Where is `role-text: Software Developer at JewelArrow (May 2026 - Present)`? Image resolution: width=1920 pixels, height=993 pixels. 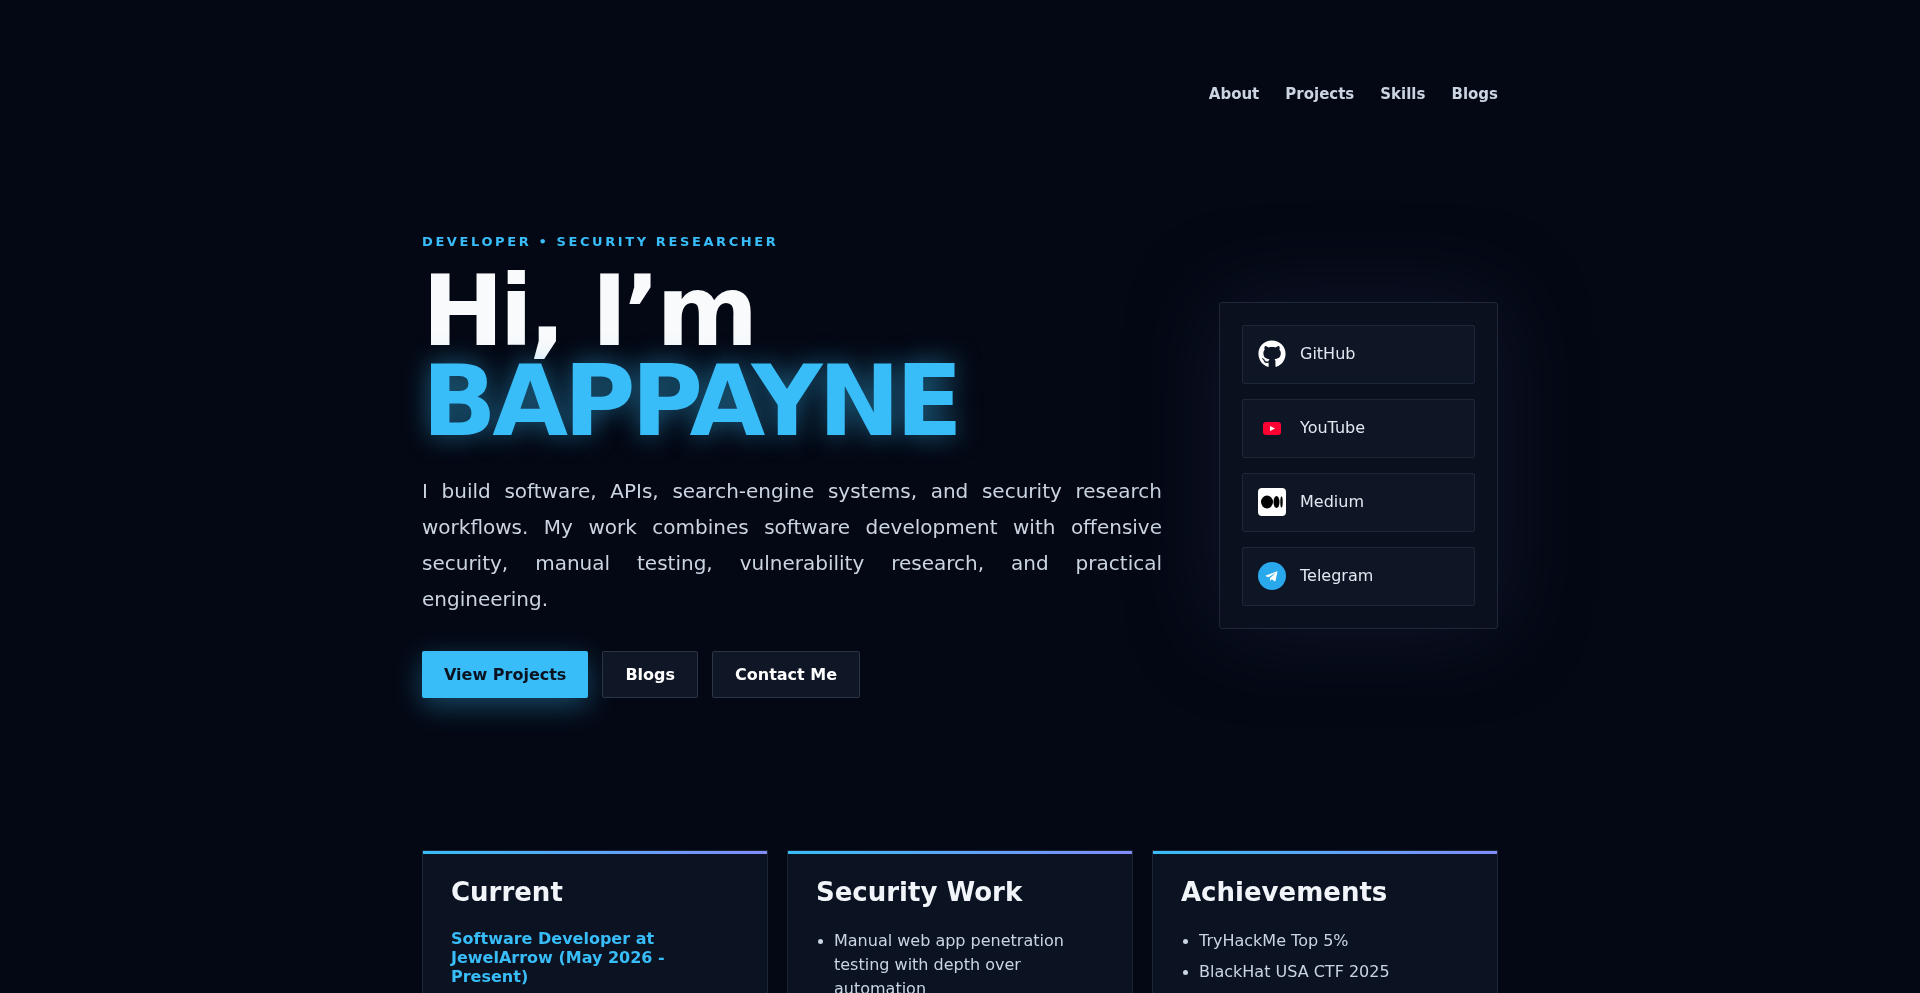 role-text: Software Developer at JewelArrow (May 2026 - Present) is located at coordinates (558, 957).